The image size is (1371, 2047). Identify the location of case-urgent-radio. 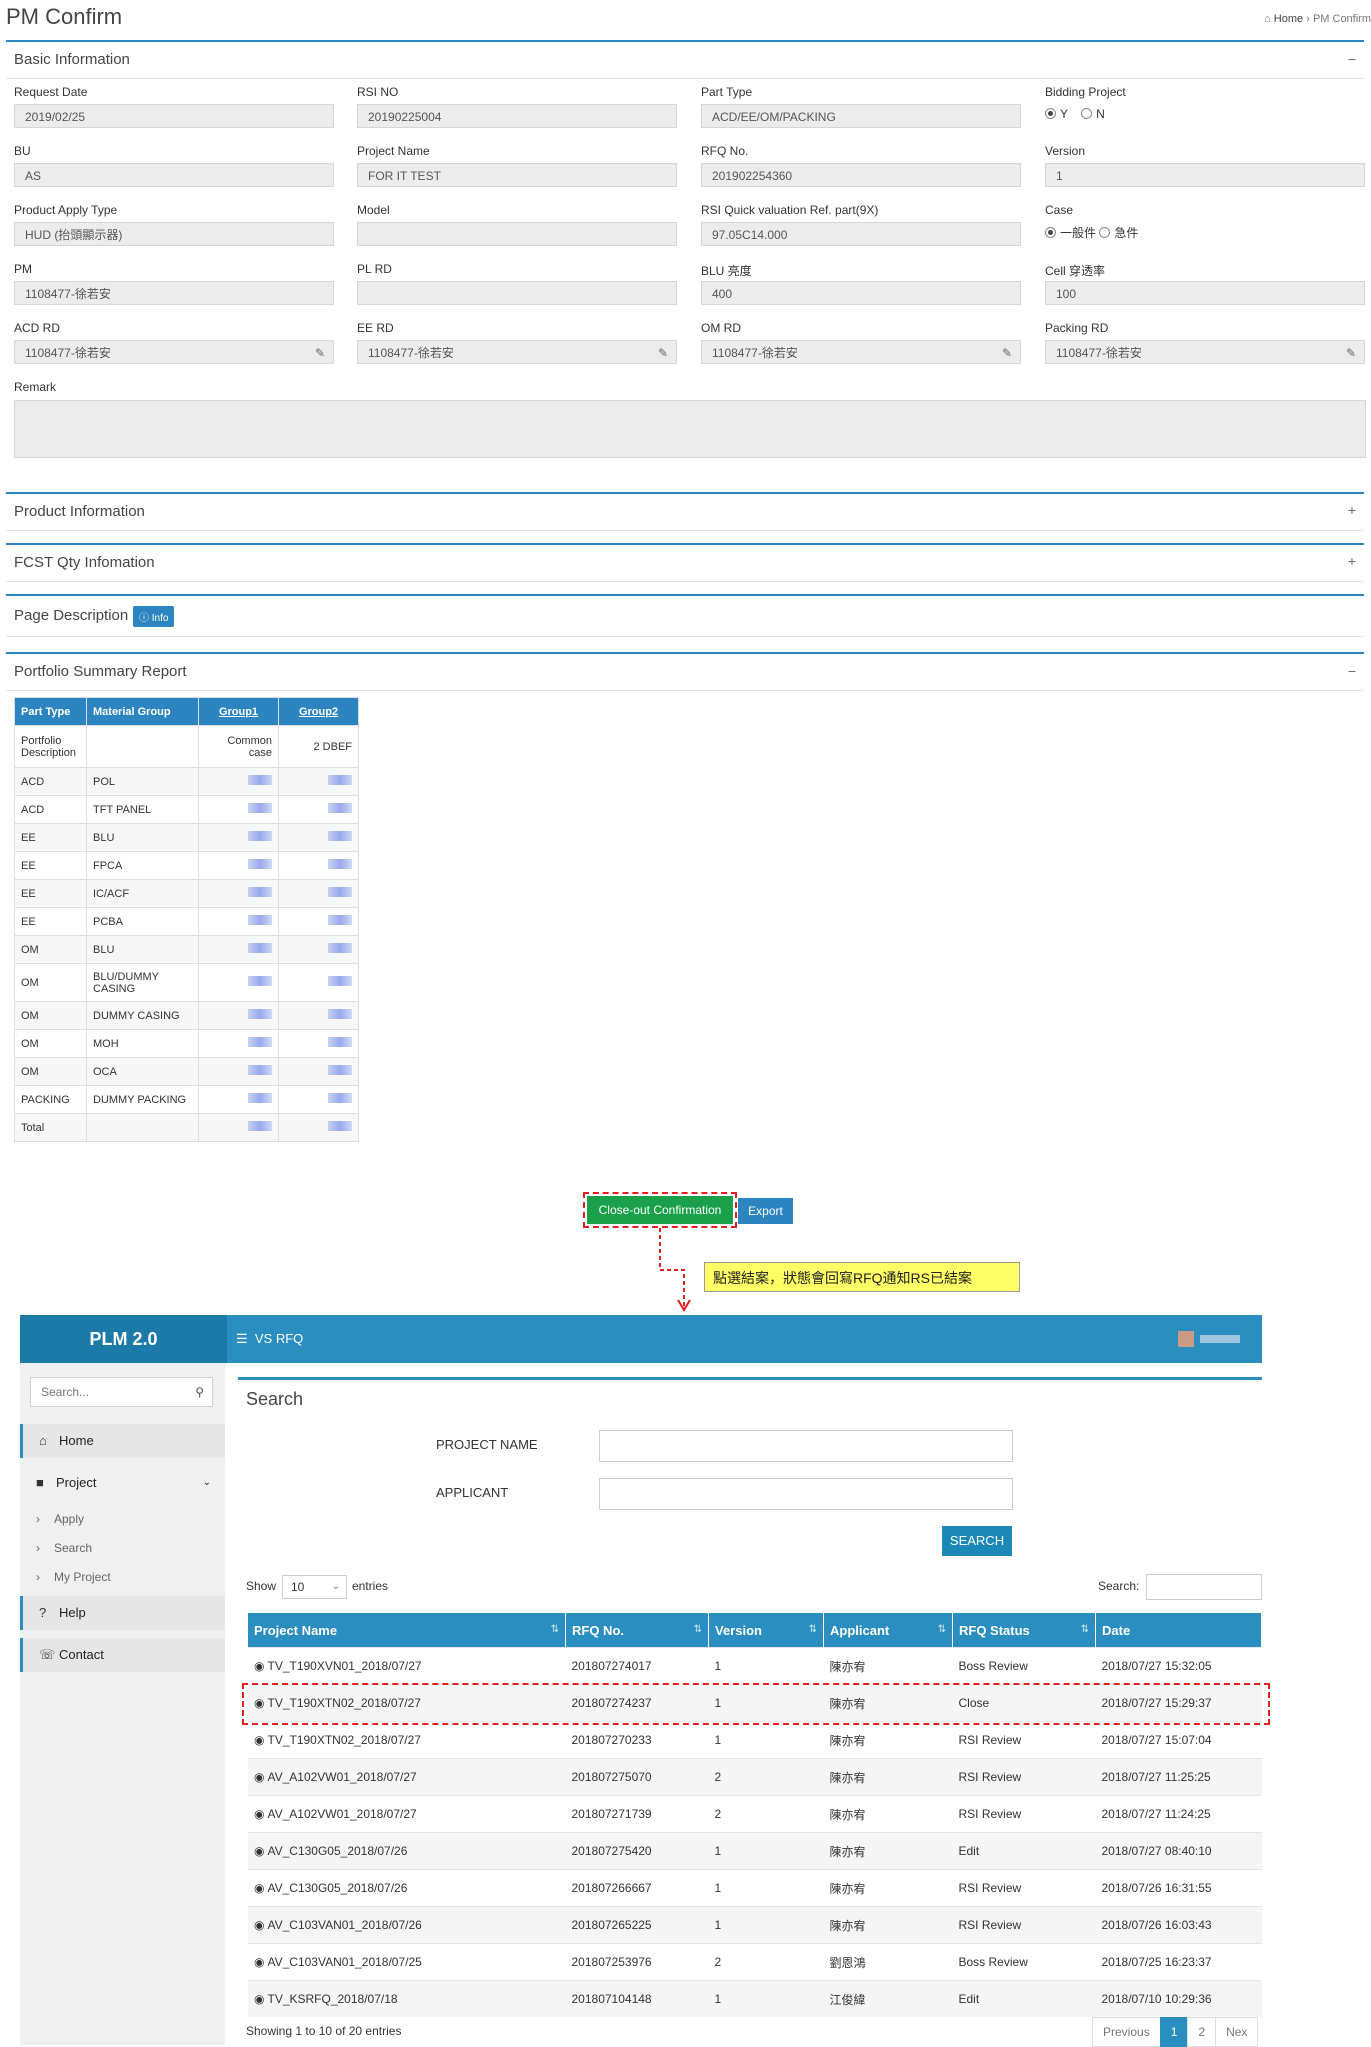
(1105, 232).